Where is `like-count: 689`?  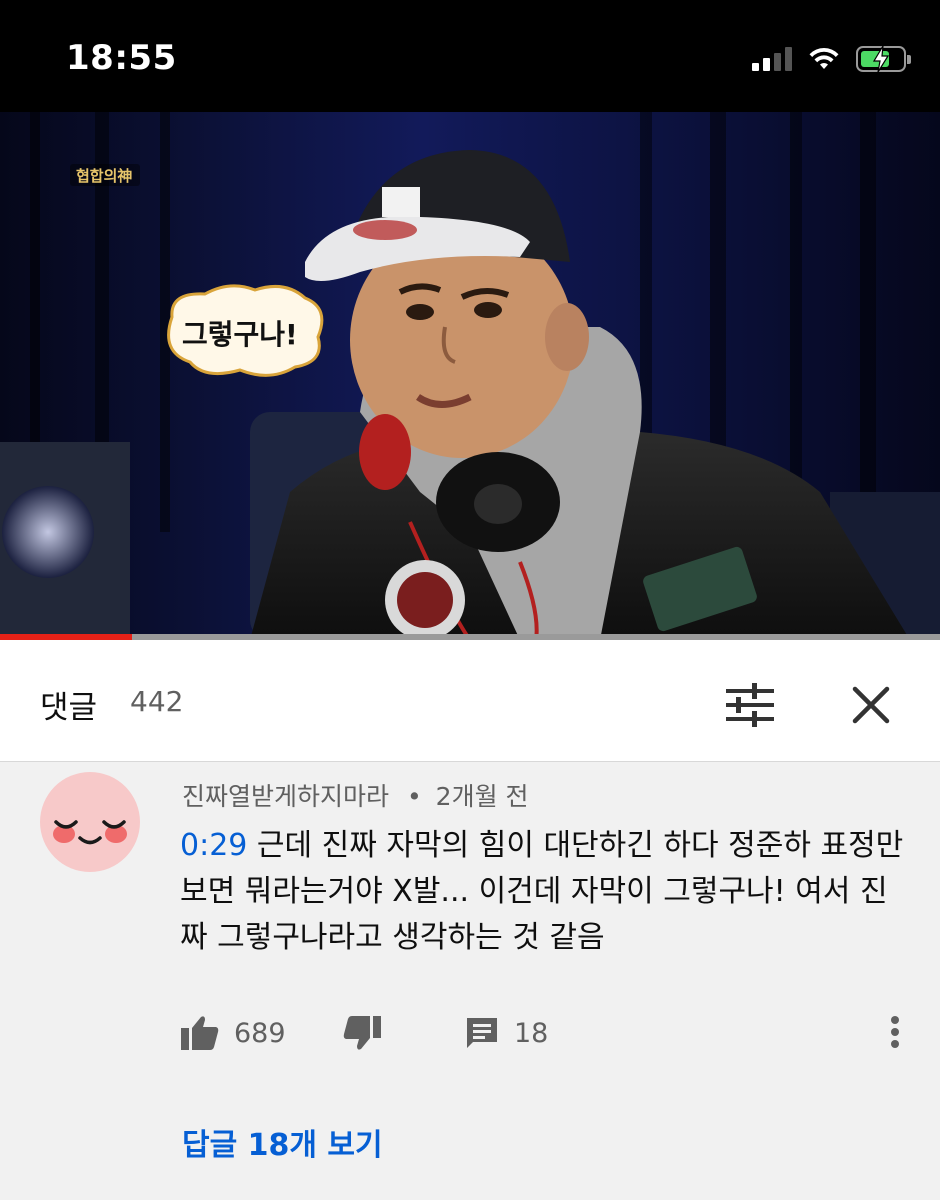 like-count: 689 is located at coordinates (260, 1033).